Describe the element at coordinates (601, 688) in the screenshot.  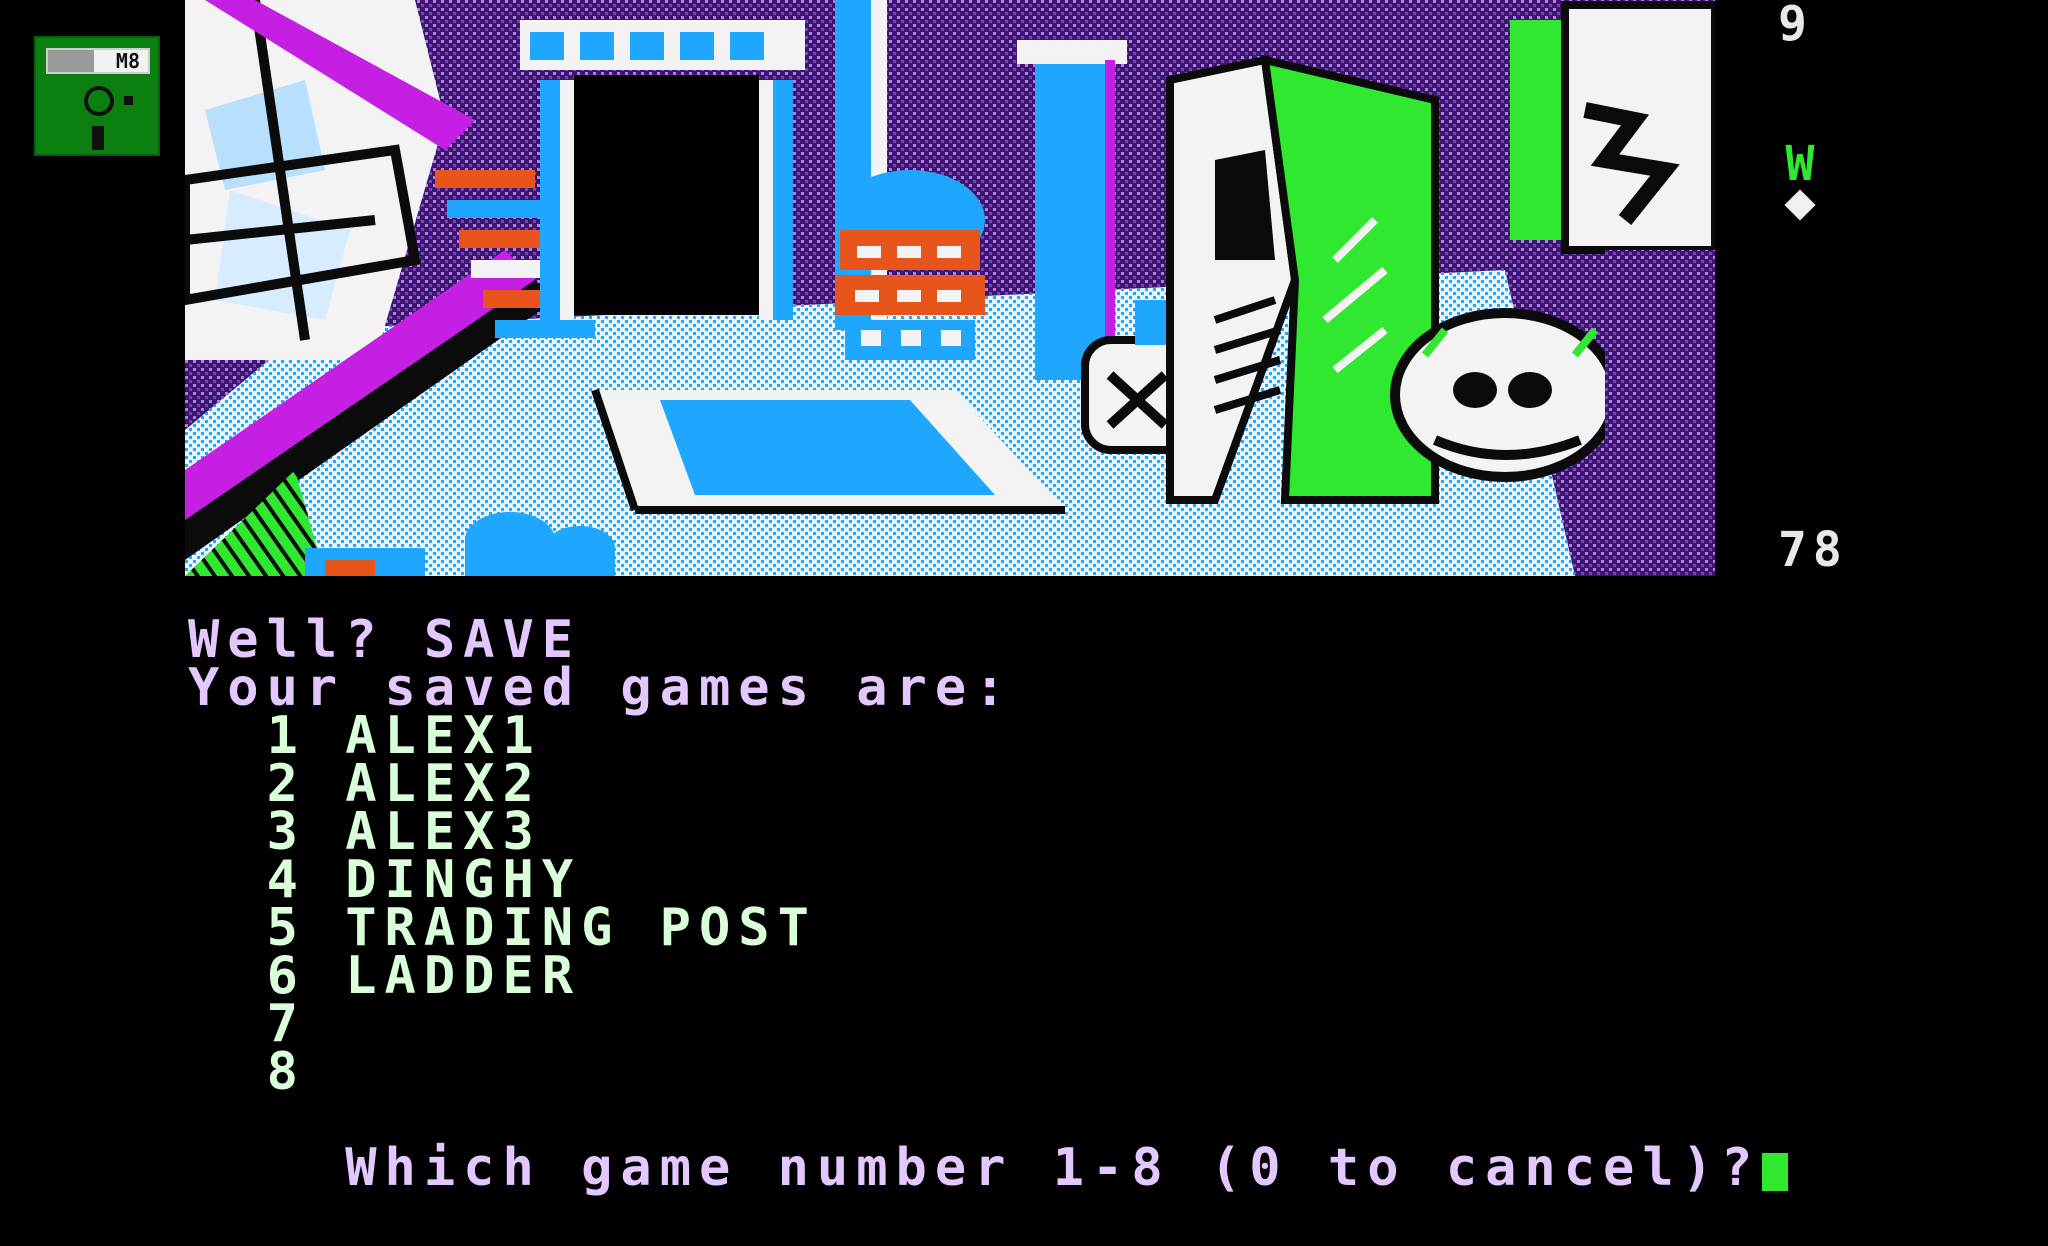
I see `console-line: Your saved games are:` at that location.